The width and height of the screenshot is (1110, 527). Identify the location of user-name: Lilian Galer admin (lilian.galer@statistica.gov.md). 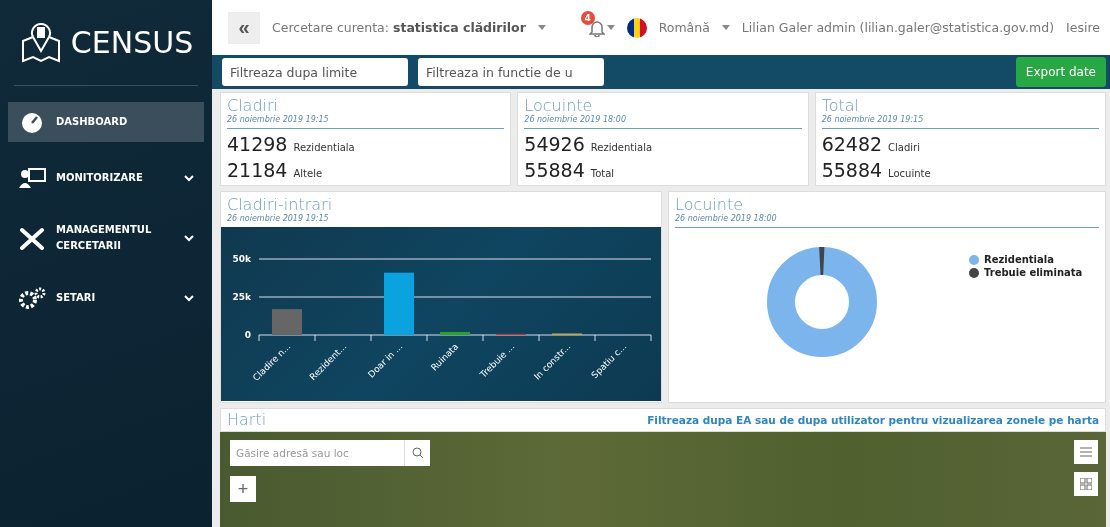
(898, 27).